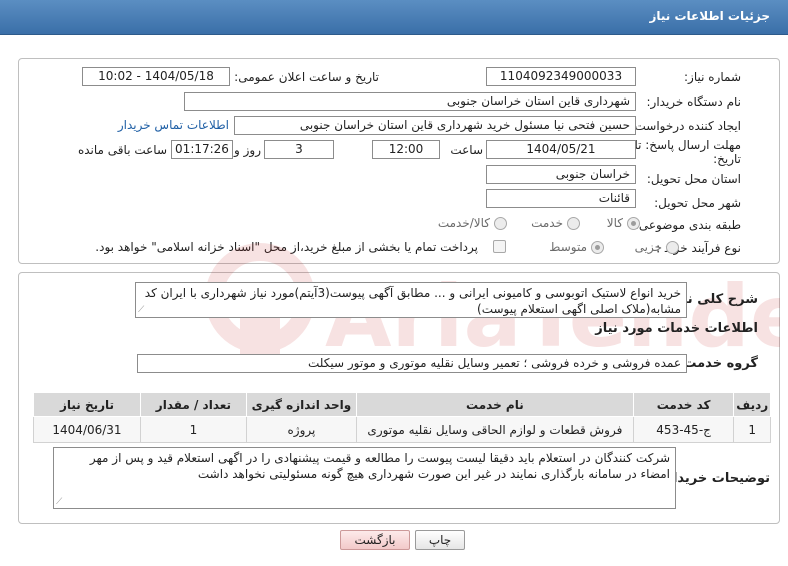  I want to click on process-option-medium: متوسط, so click(568, 247).